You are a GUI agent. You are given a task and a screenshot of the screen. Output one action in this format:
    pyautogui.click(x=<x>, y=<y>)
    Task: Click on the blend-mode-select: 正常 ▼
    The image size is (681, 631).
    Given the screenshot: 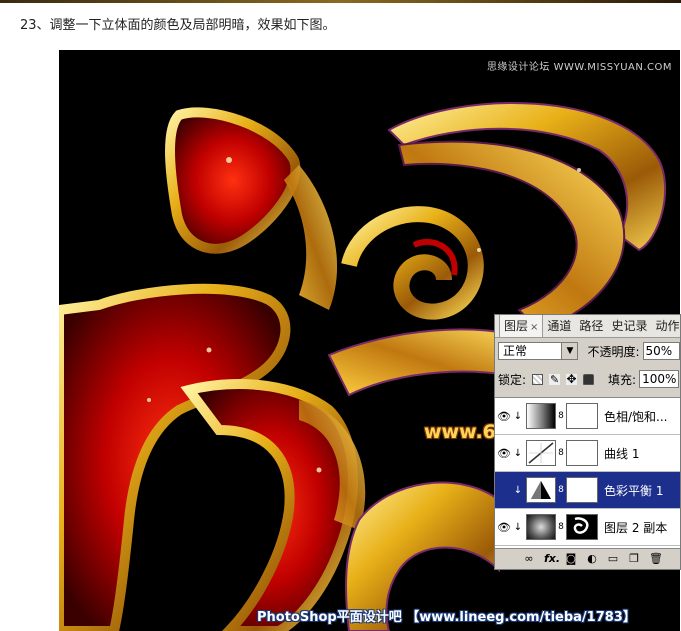 What is the action you would take?
    pyautogui.click(x=538, y=351)
    